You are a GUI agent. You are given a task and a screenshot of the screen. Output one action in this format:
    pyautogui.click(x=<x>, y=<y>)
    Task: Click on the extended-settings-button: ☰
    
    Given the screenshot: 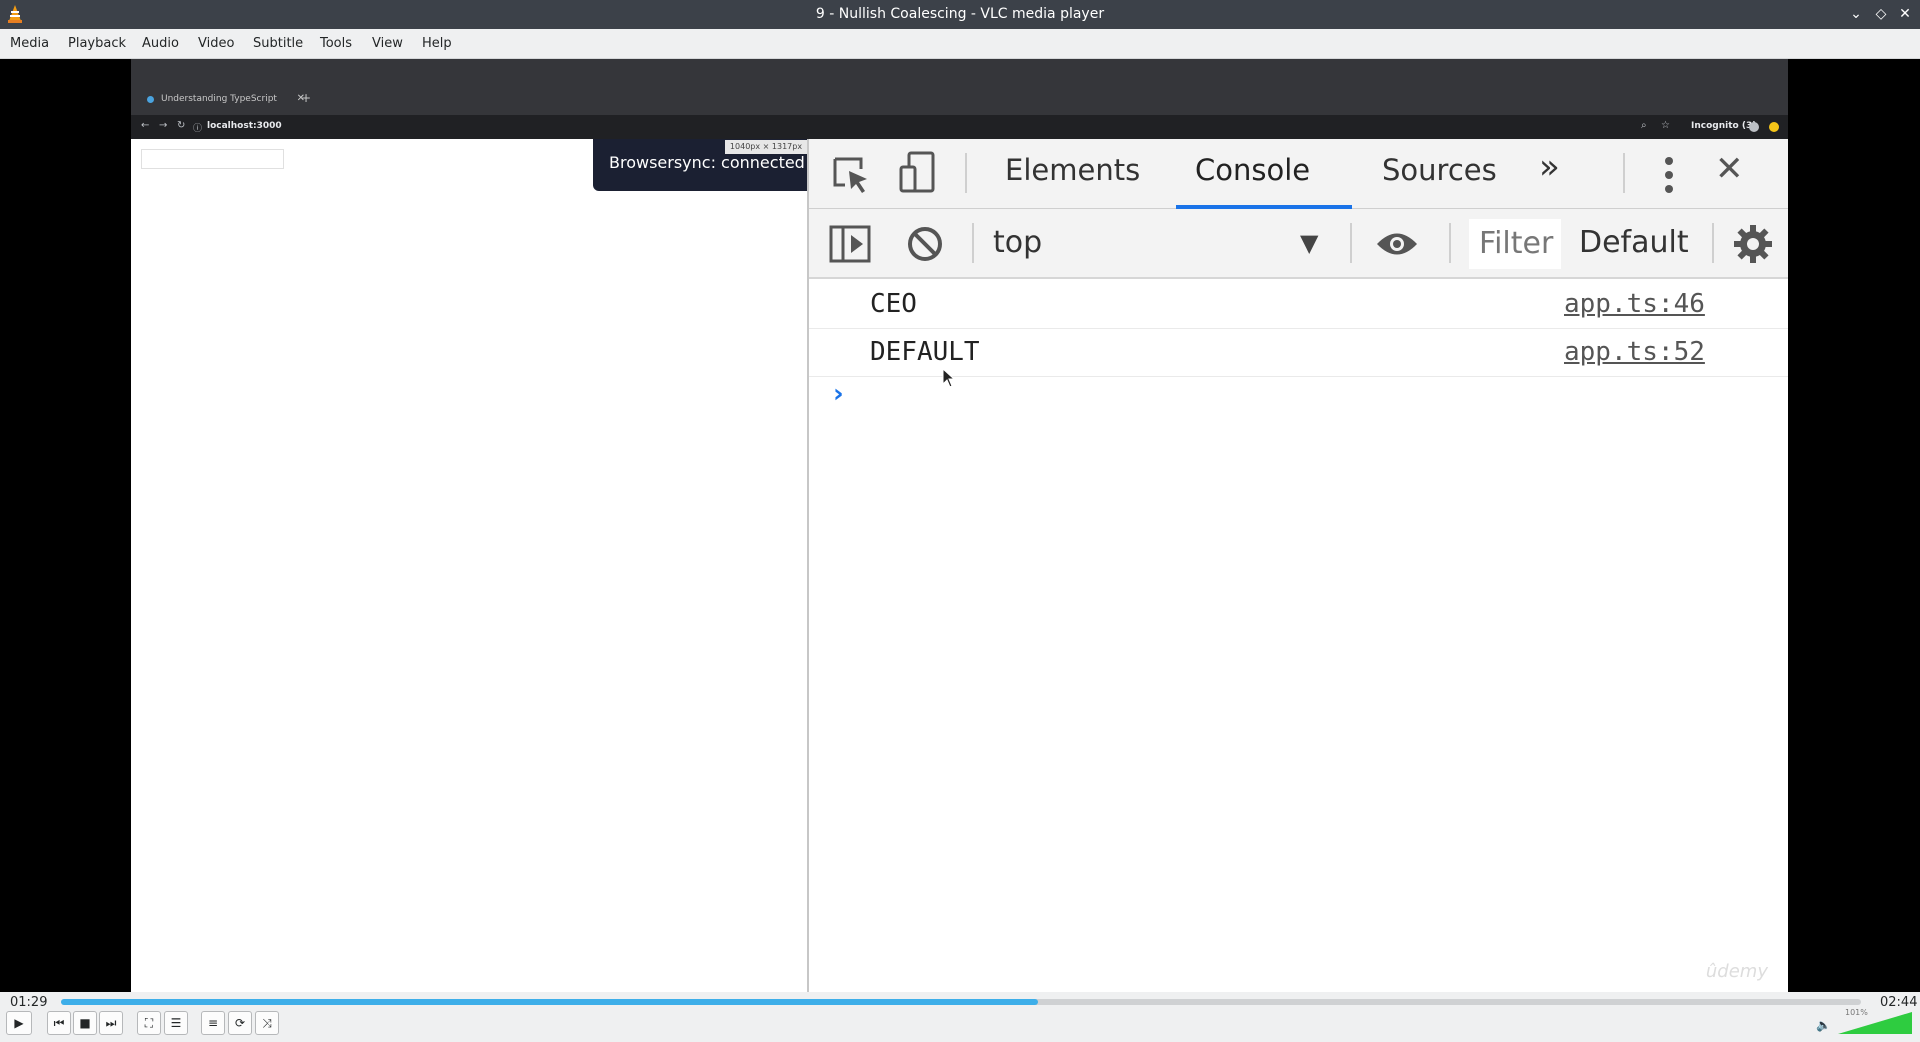 What is the action you would take?
    pyautogui.click(x=176, y=1023)
    